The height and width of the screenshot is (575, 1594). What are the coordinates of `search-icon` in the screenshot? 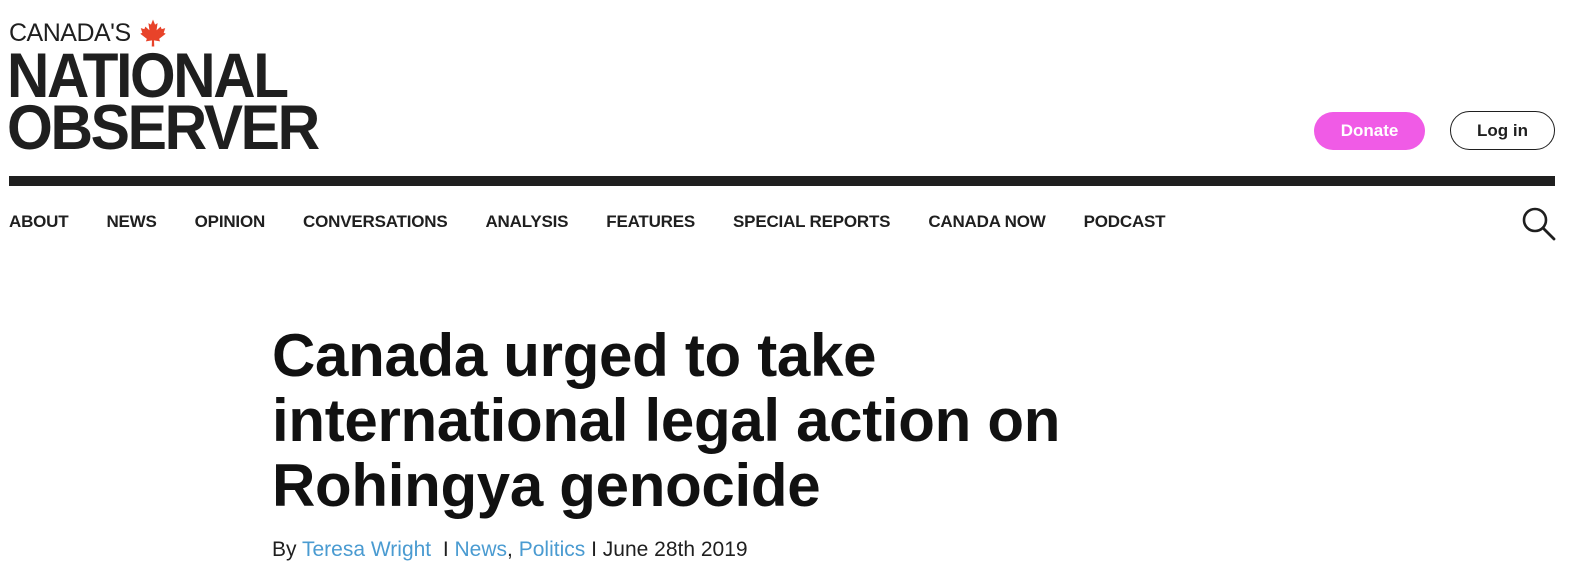 It's located at (1539, 224).